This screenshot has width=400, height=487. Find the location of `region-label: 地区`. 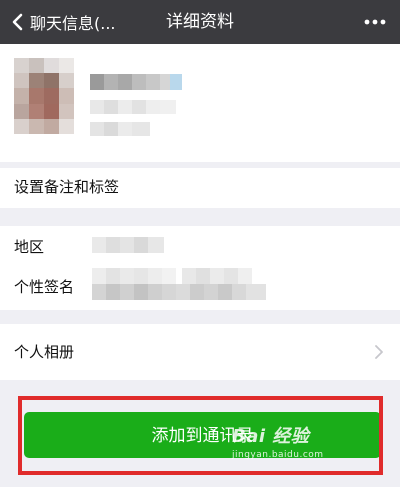

region-label: 地区 is located at coordinates (29, 247).